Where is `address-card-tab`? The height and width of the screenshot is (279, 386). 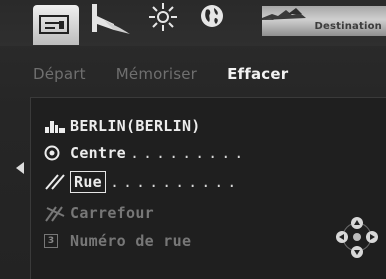
address-card-tab is located at coordinates (56, 25).